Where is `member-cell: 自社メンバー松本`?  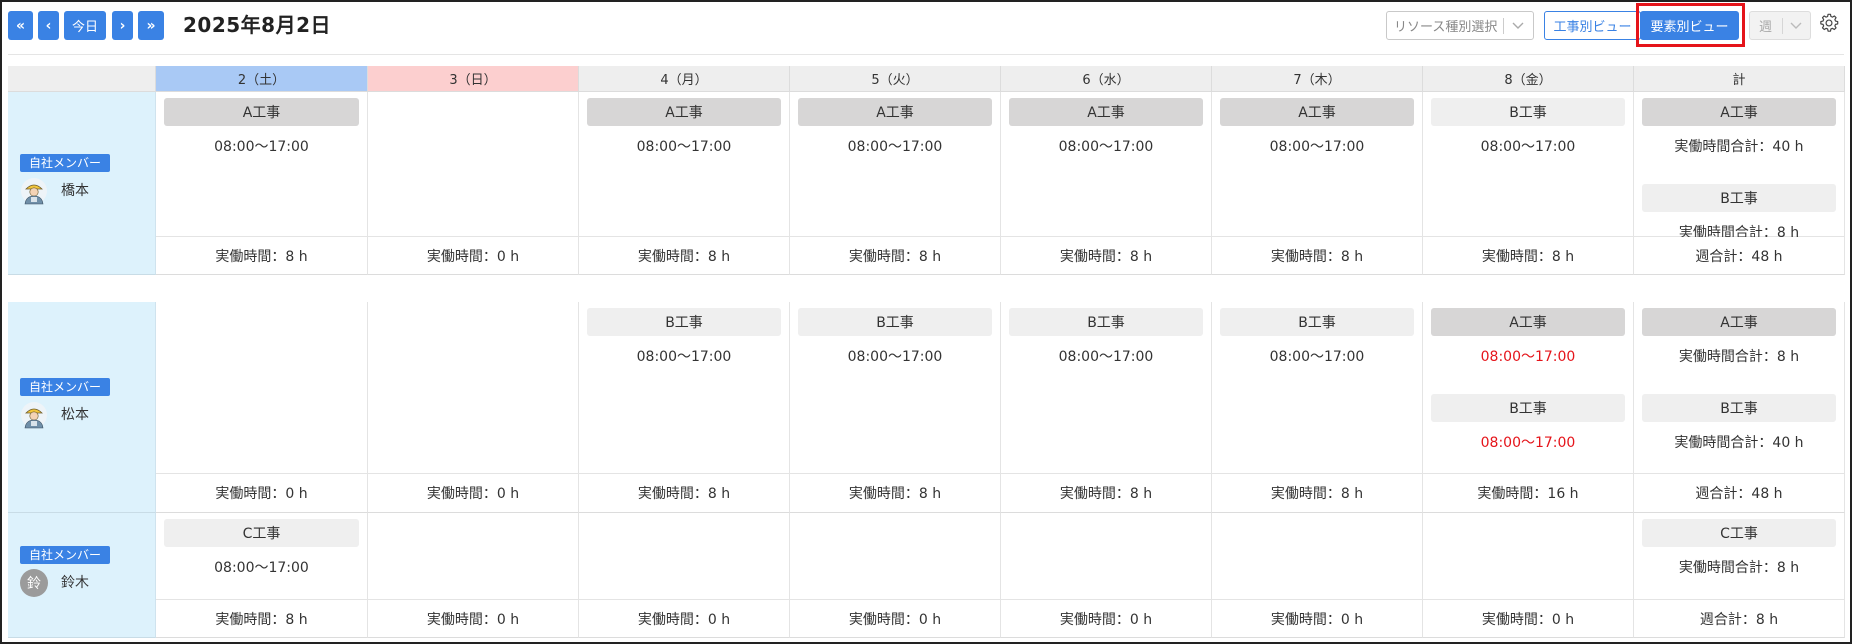 member-cell: 自社メンバー松本 is located at coordinates (82, 407).